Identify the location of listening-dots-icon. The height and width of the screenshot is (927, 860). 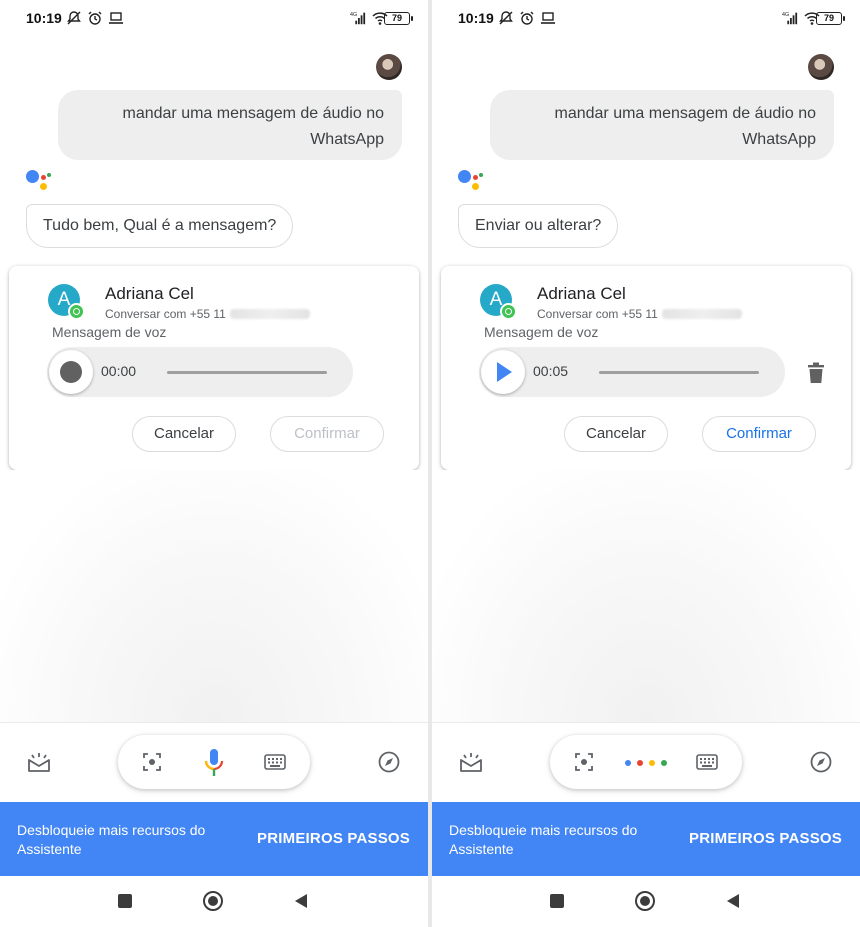
(647, 763).